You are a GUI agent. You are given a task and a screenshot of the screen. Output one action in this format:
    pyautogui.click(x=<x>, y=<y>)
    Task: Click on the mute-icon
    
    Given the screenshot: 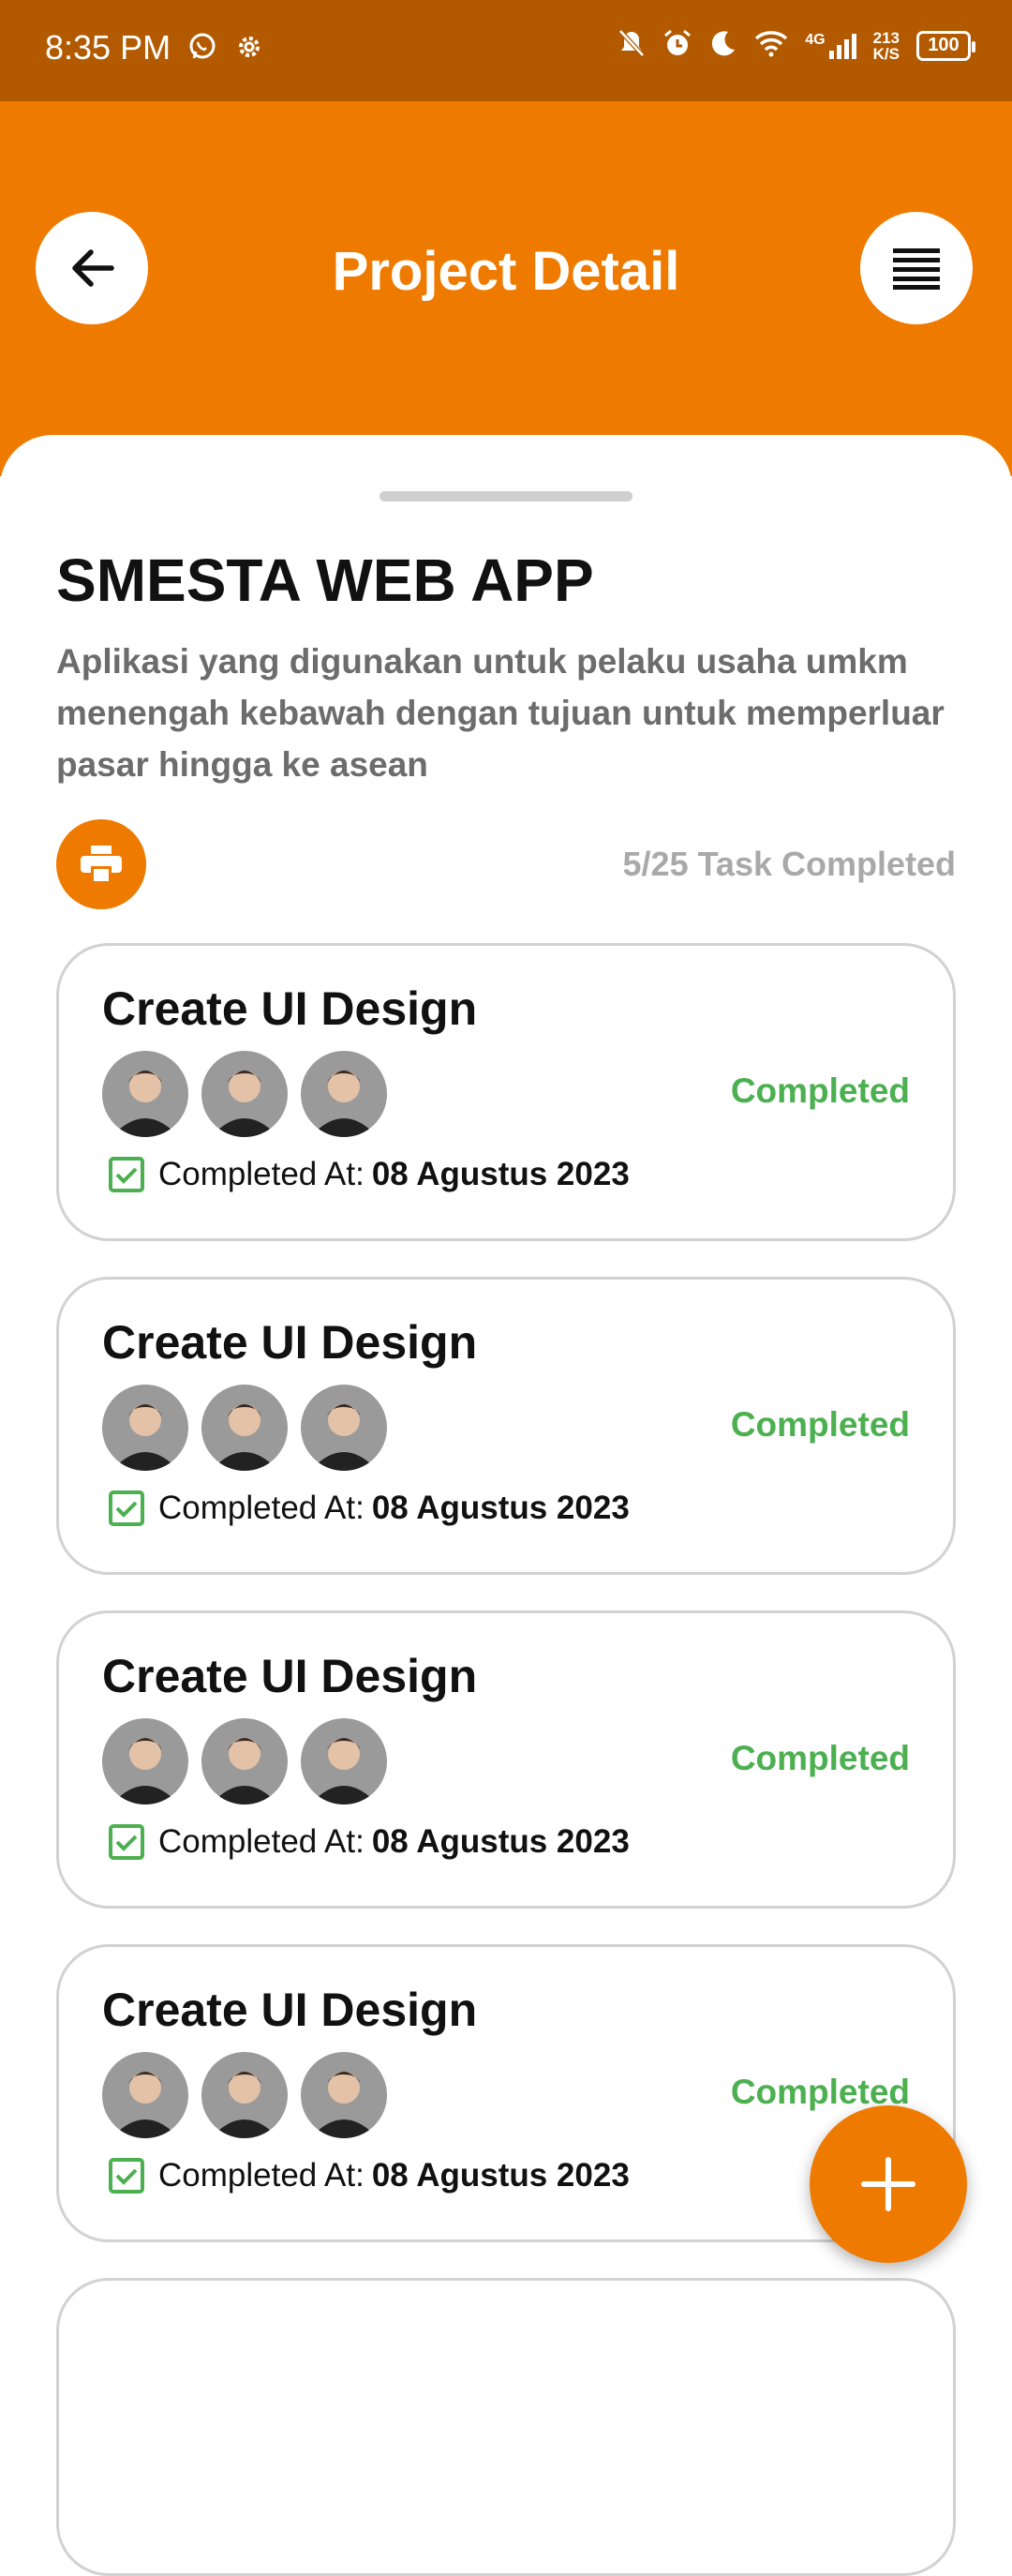 What is the action you would take?
    pyautogui.click(x=632, y=46)
    